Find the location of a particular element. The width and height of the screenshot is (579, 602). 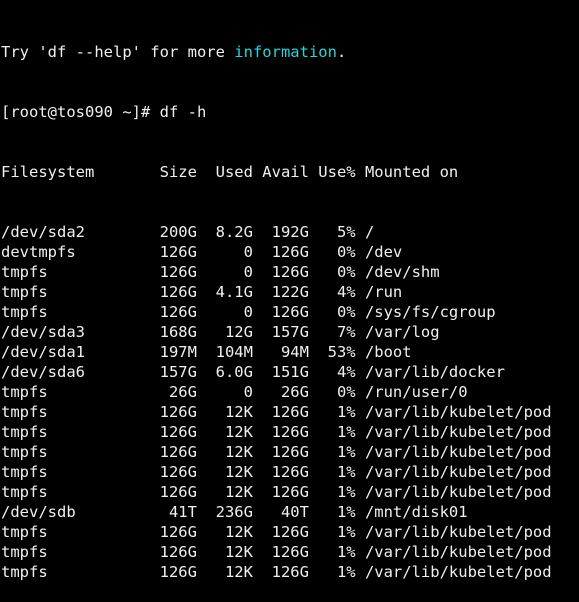

table-row: tmpfs 126G 0 126G 0% /sys/fs/cgroup is located at coordinates (248, 312).